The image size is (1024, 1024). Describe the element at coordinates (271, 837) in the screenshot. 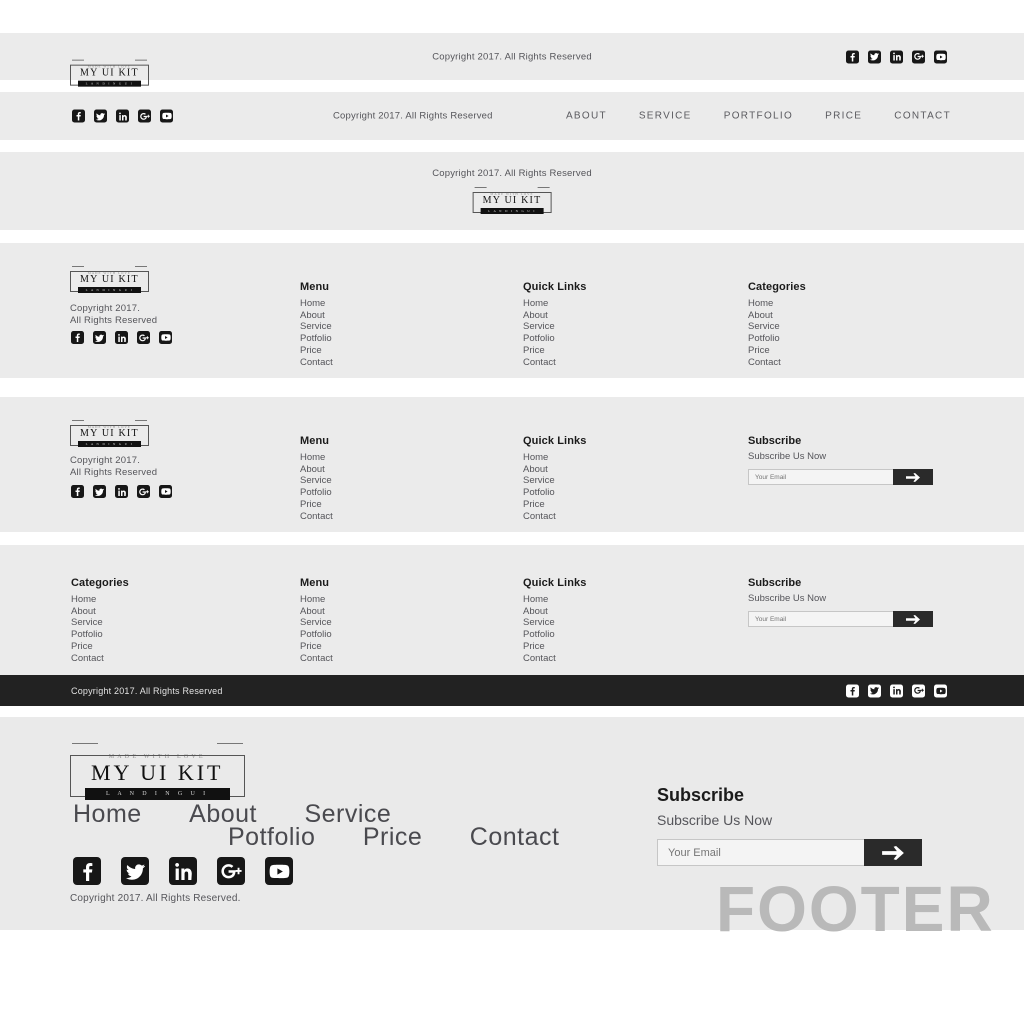

I see `nav-item-potfolio: Potfolio` at that location.